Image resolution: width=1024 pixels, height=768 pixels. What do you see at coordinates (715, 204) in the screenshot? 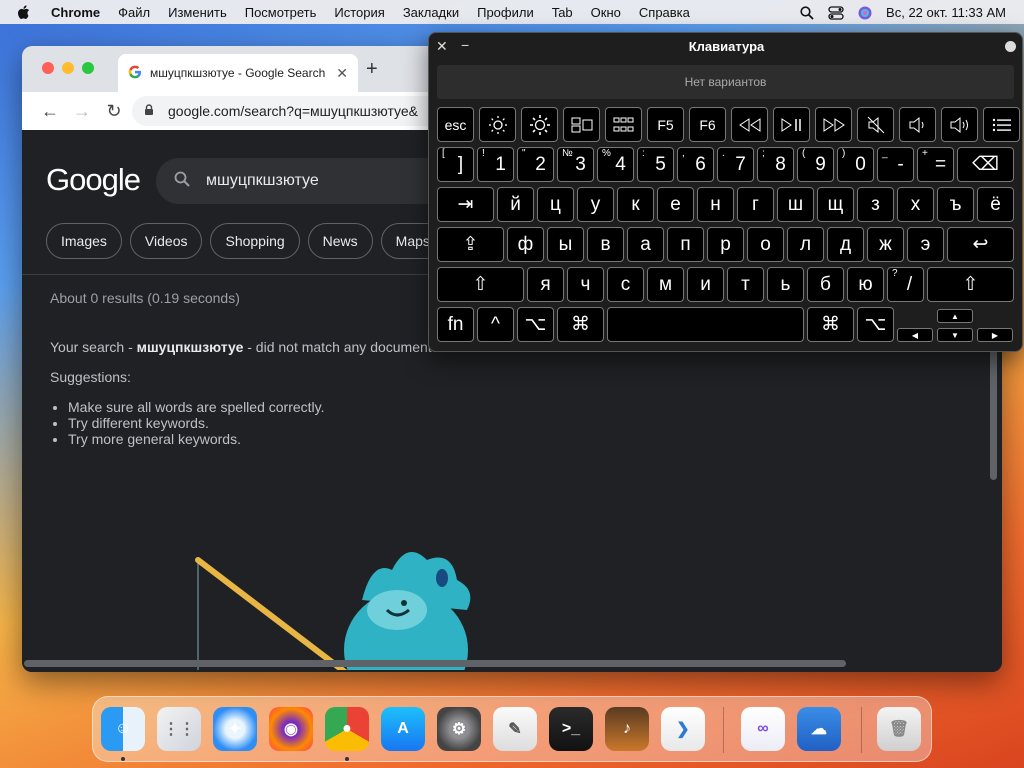
I see `key-н: н` at bounding box center [715, 204].